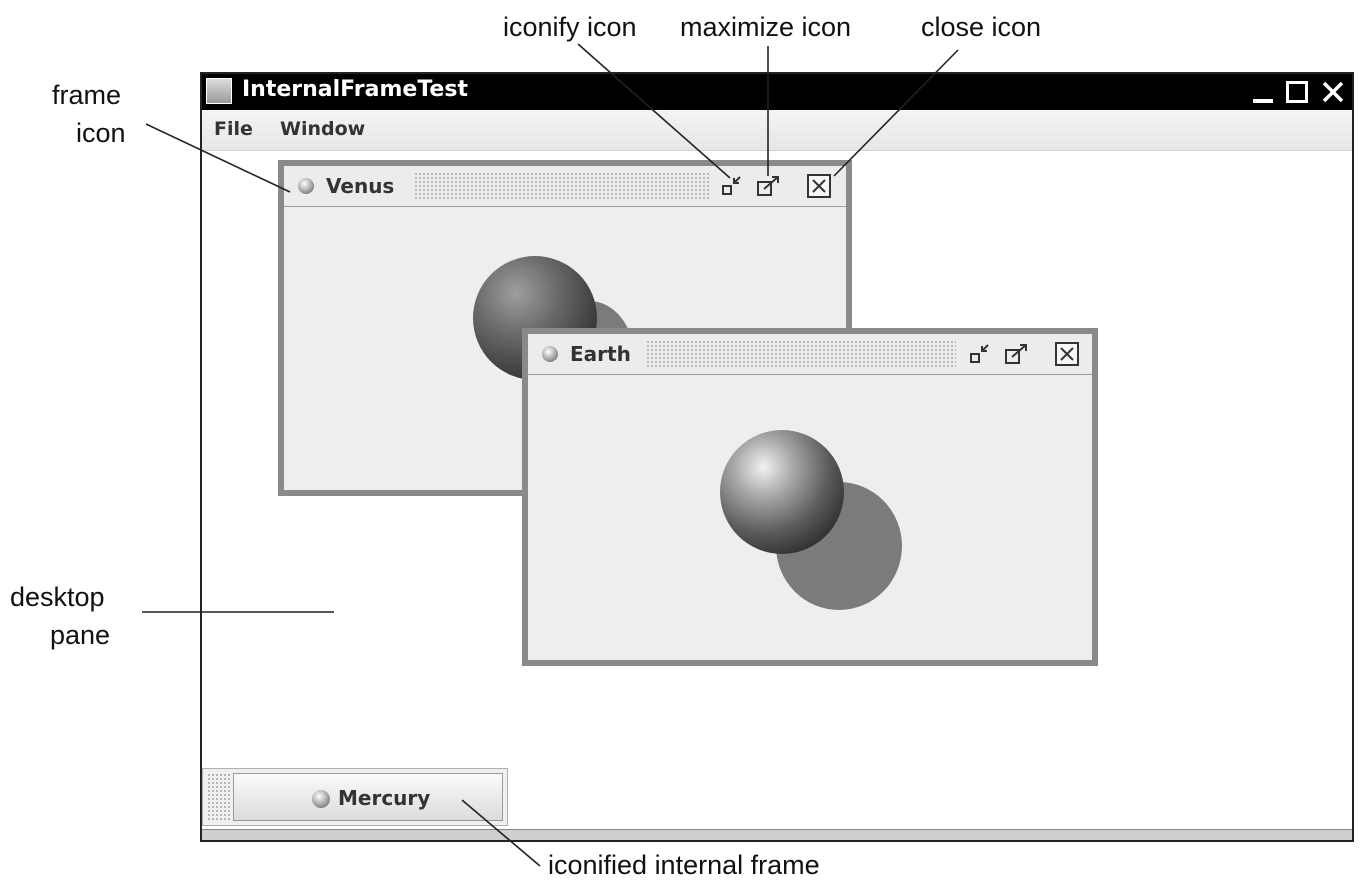  What do you see at coordinates (782, 492) in the screenshot?
I see `earth-planet-image` at bounding box center [782, 492].